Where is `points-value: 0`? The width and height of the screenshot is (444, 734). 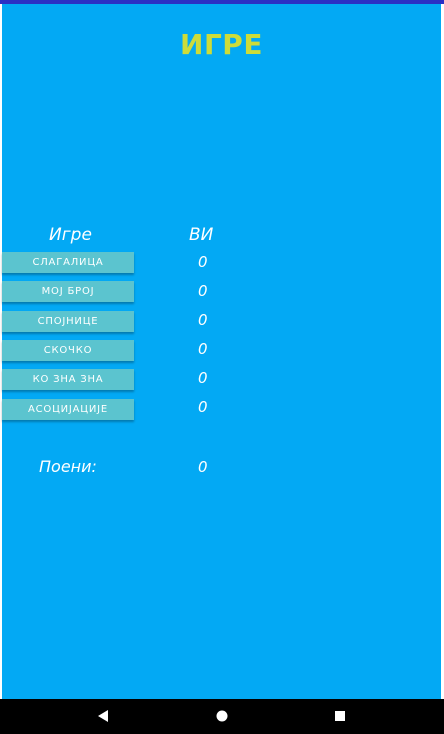
points-value: 0 is located at coordinates (203, 467).